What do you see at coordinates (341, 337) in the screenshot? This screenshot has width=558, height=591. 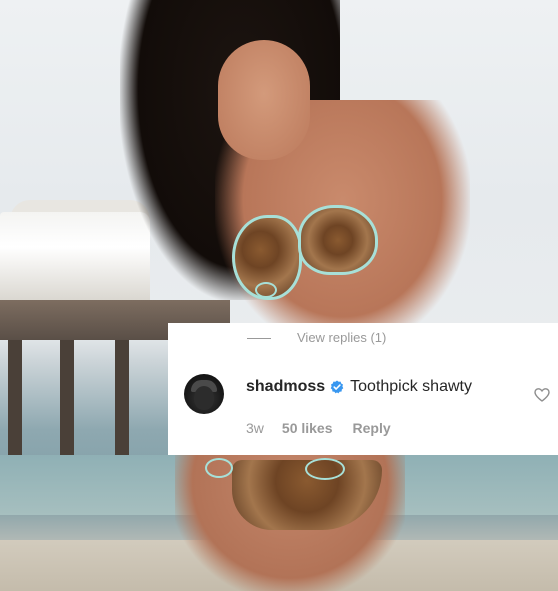 I see `view-replies-link: View replies (1)` at bounding box center [341, 337].